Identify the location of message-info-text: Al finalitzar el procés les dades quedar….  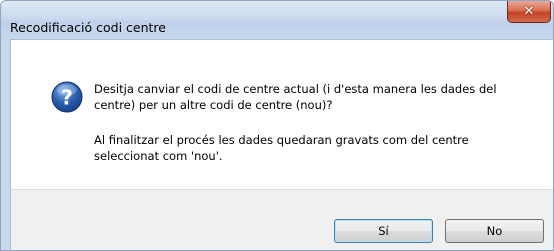
(281, 148).